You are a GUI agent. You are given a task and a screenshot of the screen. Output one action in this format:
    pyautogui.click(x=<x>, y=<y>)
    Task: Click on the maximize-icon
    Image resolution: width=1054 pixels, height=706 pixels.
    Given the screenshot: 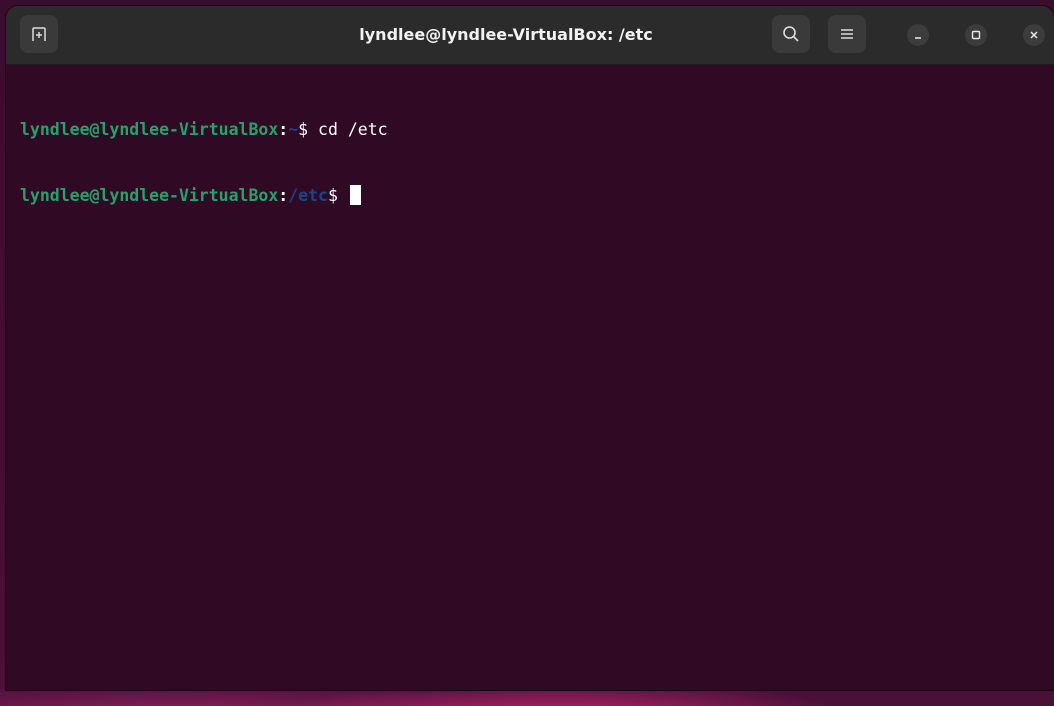 What is the action you would take?
    pyautogui.click(x=976, y=35)
    